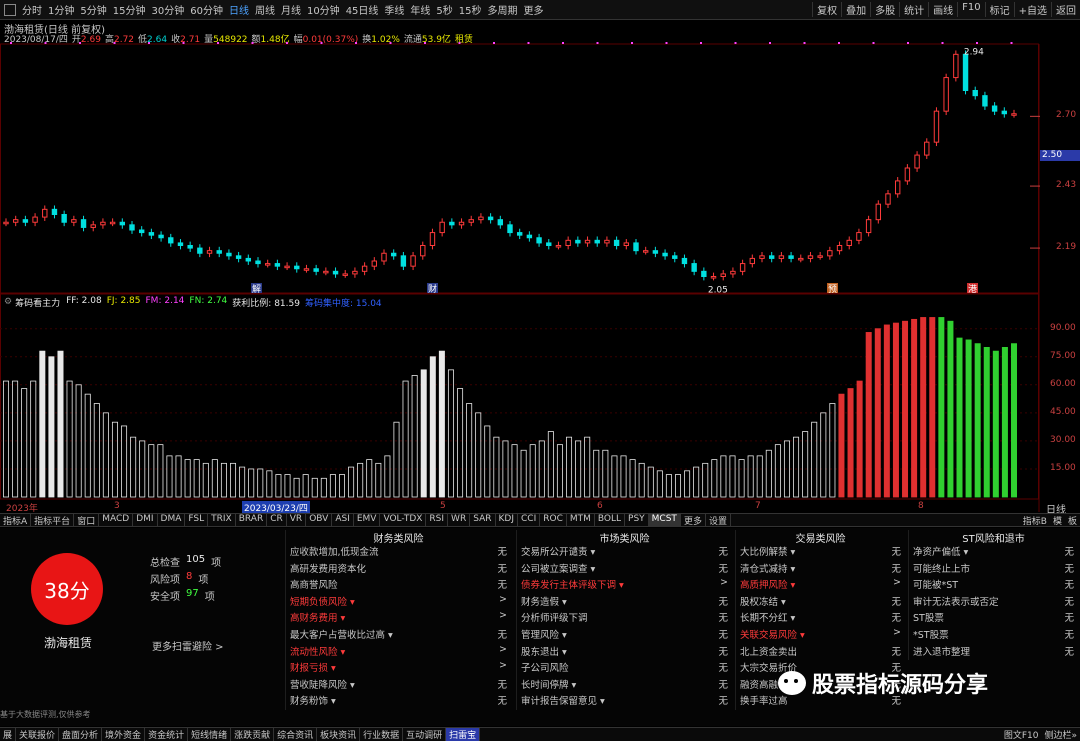  Describe the element at coordinates (507, 520) in the screenshot. I see `indicator-tab: KDJ` at that location.